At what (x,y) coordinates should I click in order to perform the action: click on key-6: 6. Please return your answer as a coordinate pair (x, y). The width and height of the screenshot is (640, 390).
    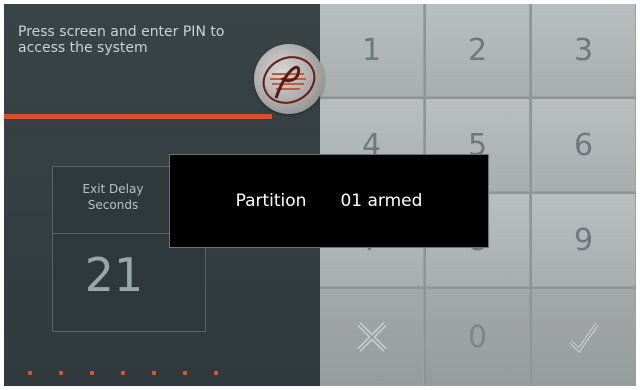
    Looking at the image, I should click on (584, 145).